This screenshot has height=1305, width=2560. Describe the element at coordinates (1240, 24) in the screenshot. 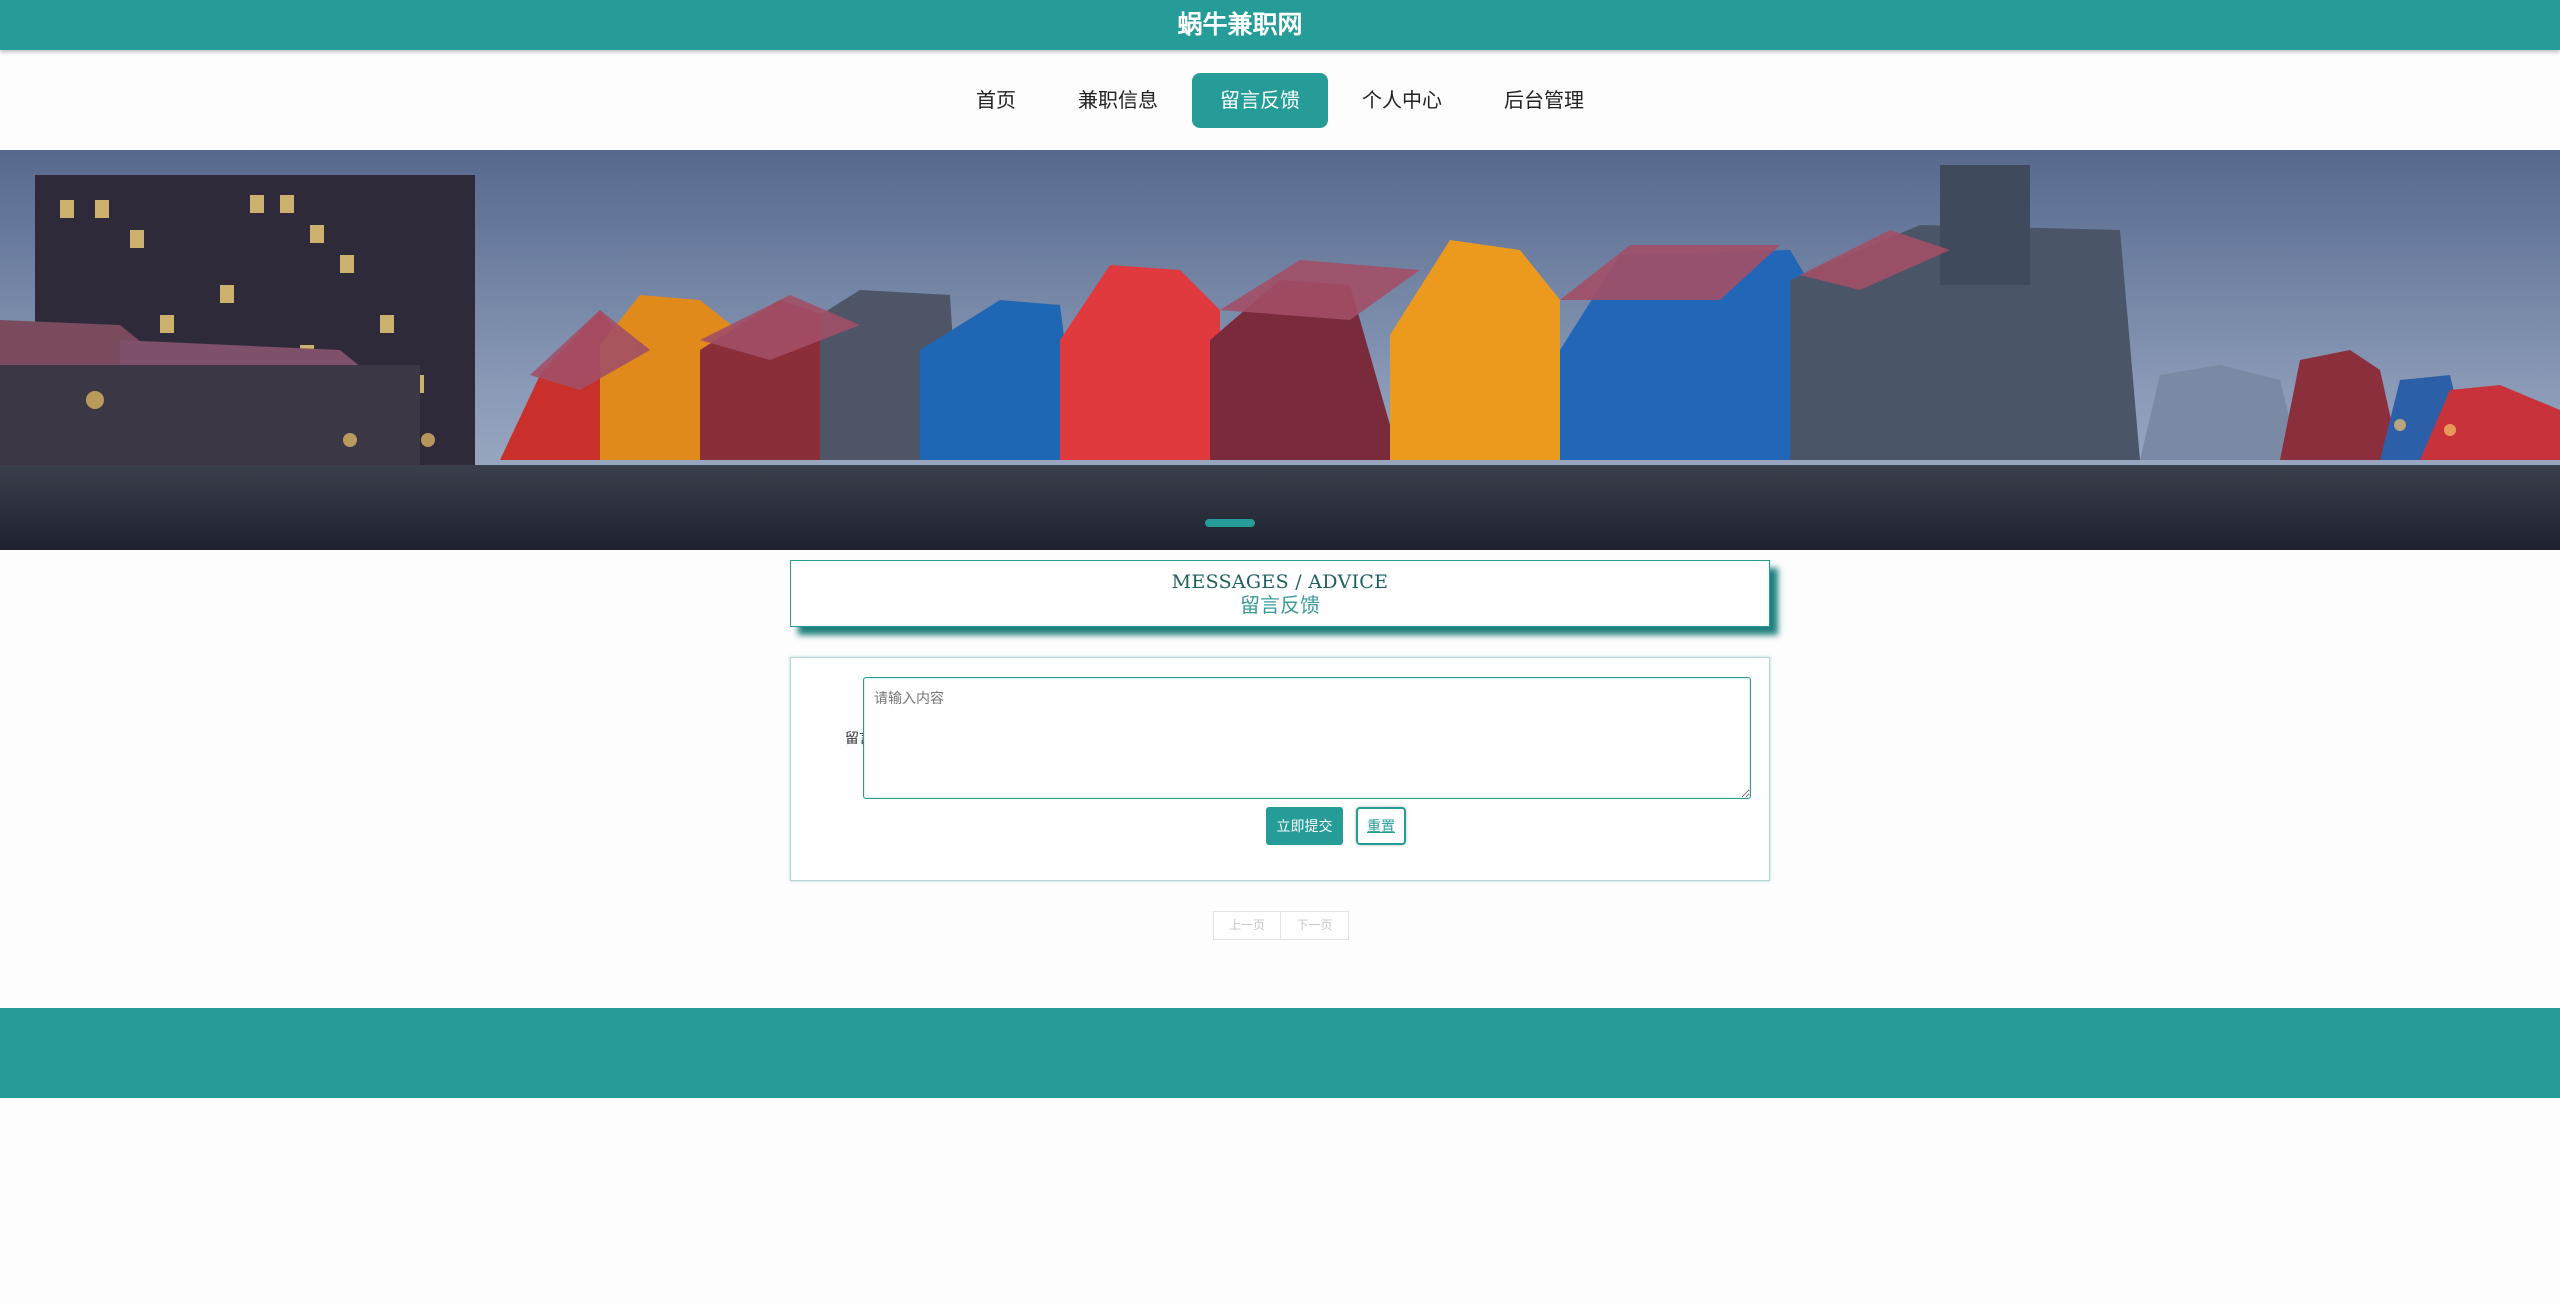

I see `site-title: 蜗牛兼职网` at that location.